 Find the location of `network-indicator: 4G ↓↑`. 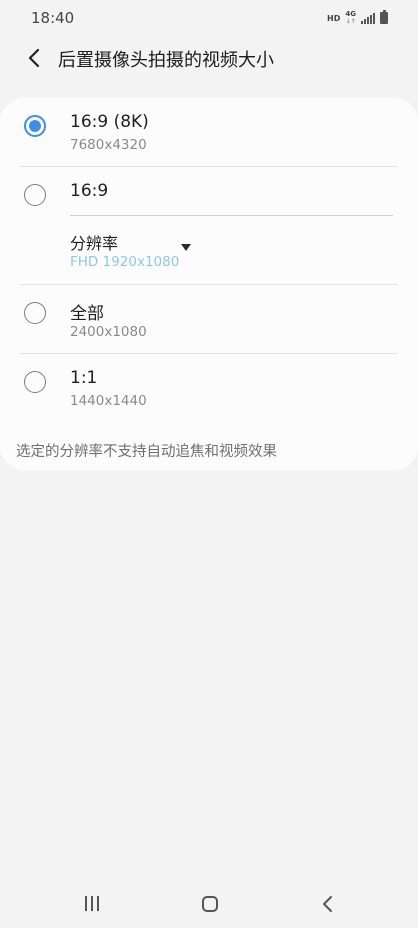

network-indicator: 4G ↓↑ is located at coordinates (350, 18).